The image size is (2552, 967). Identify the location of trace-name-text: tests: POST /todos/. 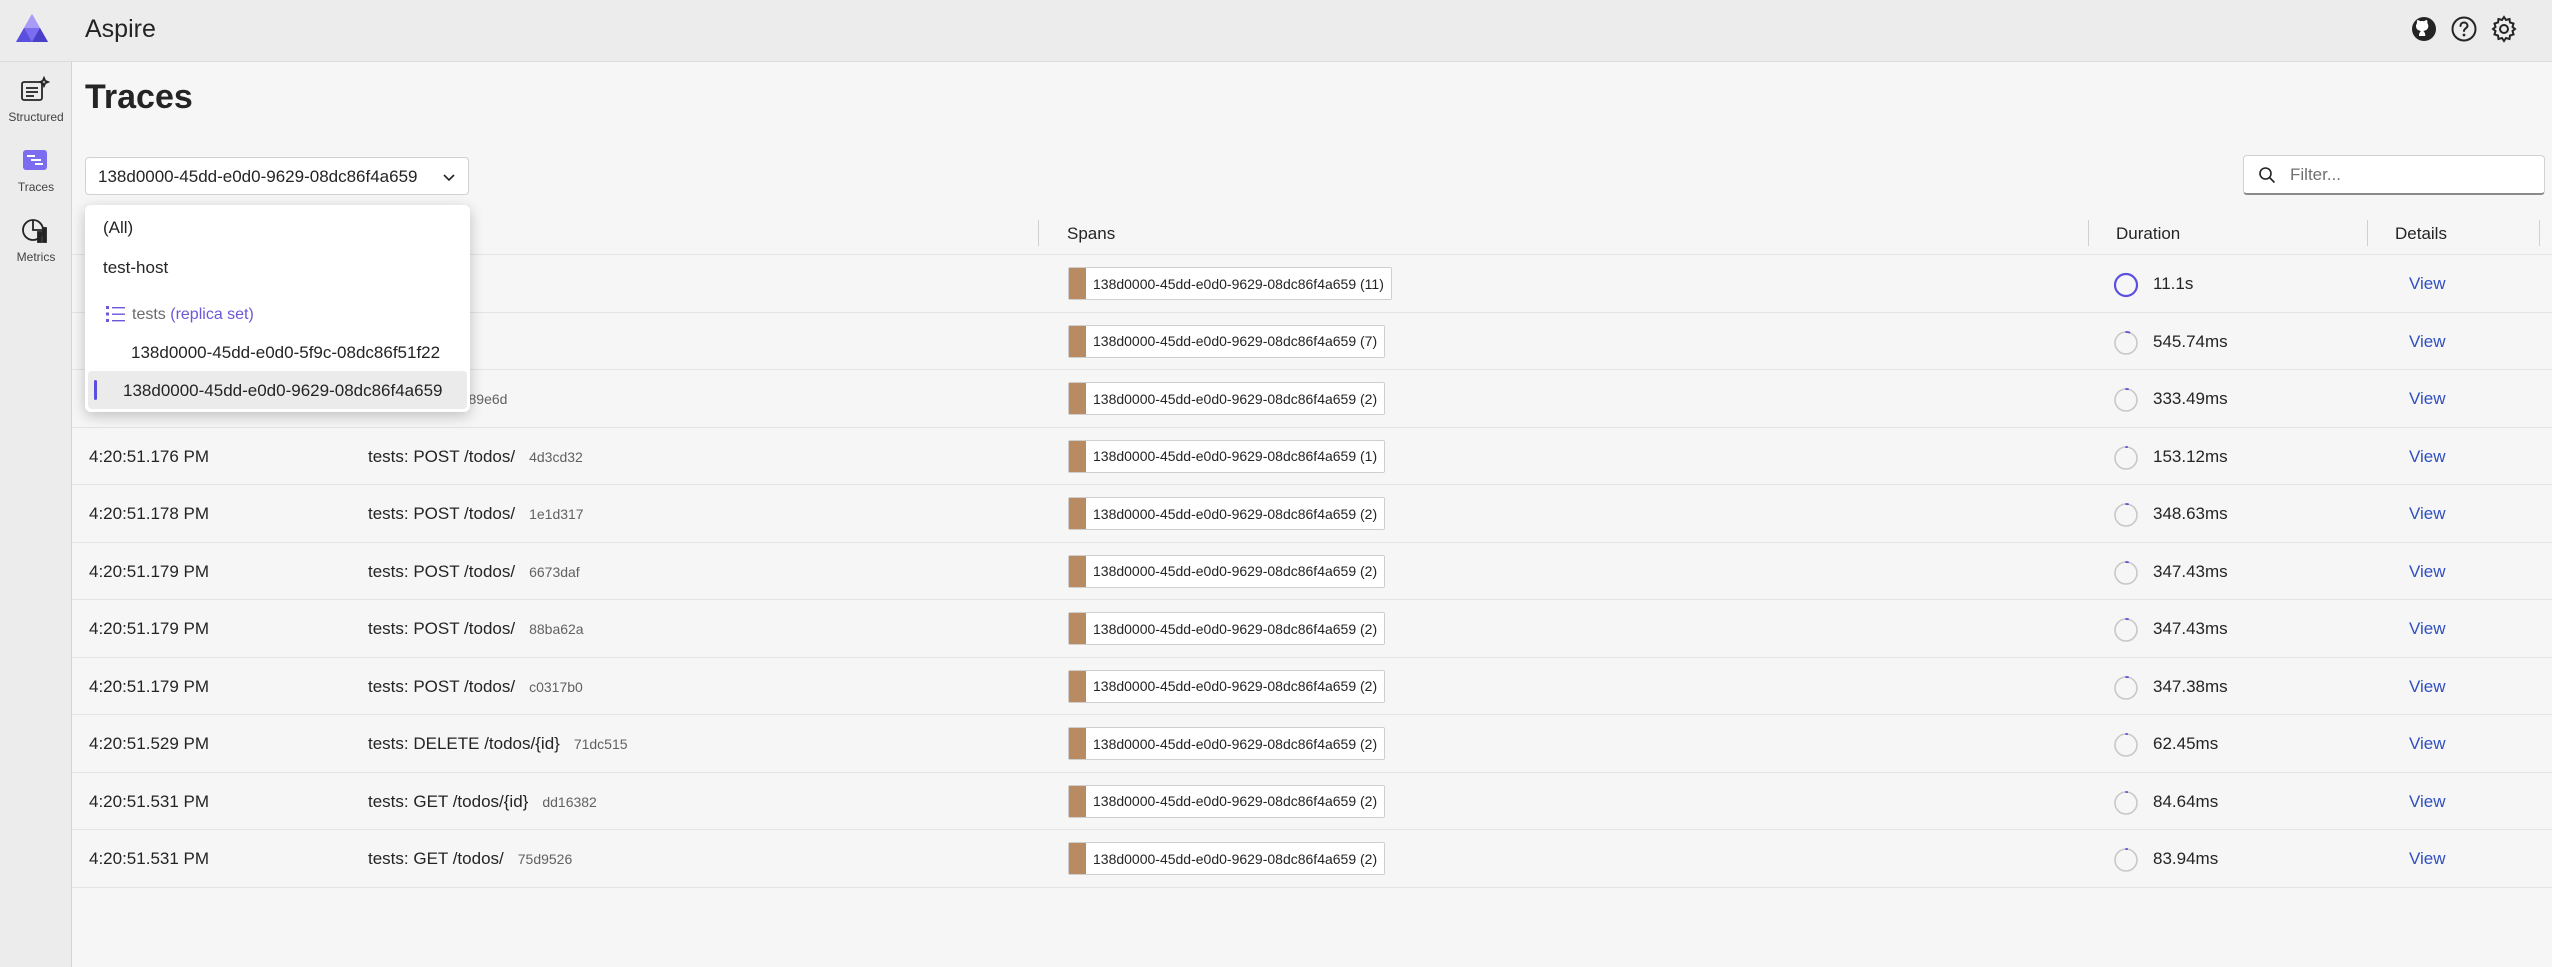
(442, 571).